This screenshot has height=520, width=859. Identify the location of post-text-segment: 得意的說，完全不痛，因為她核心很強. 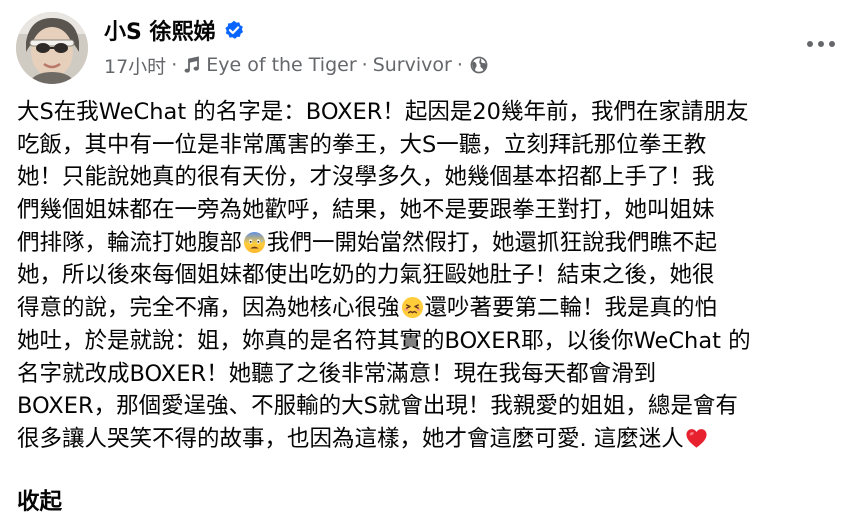
(208, 308).